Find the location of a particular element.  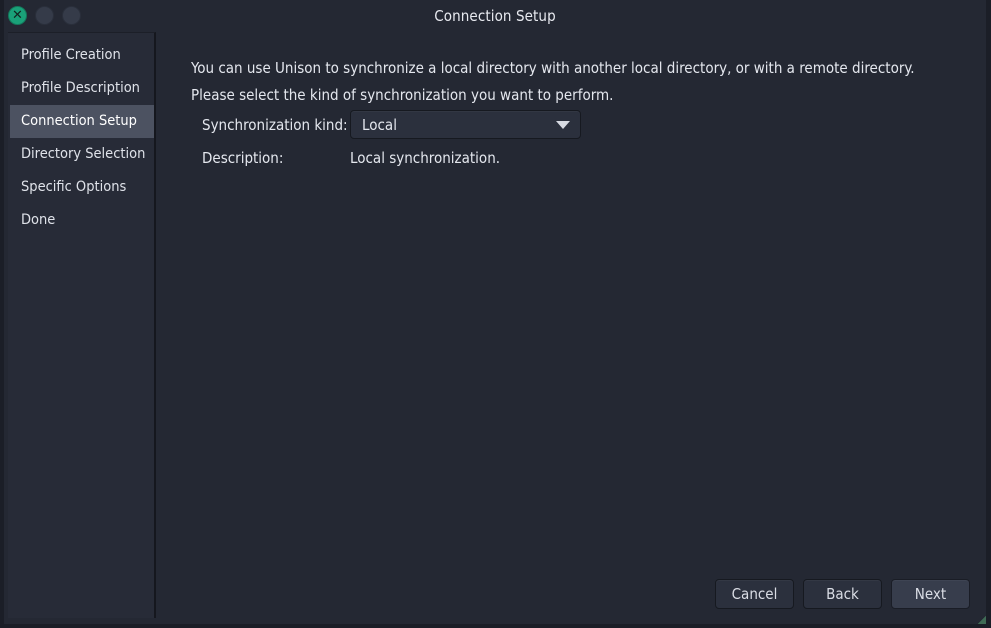

description-label: Description: is located at coordinates (243, 157).